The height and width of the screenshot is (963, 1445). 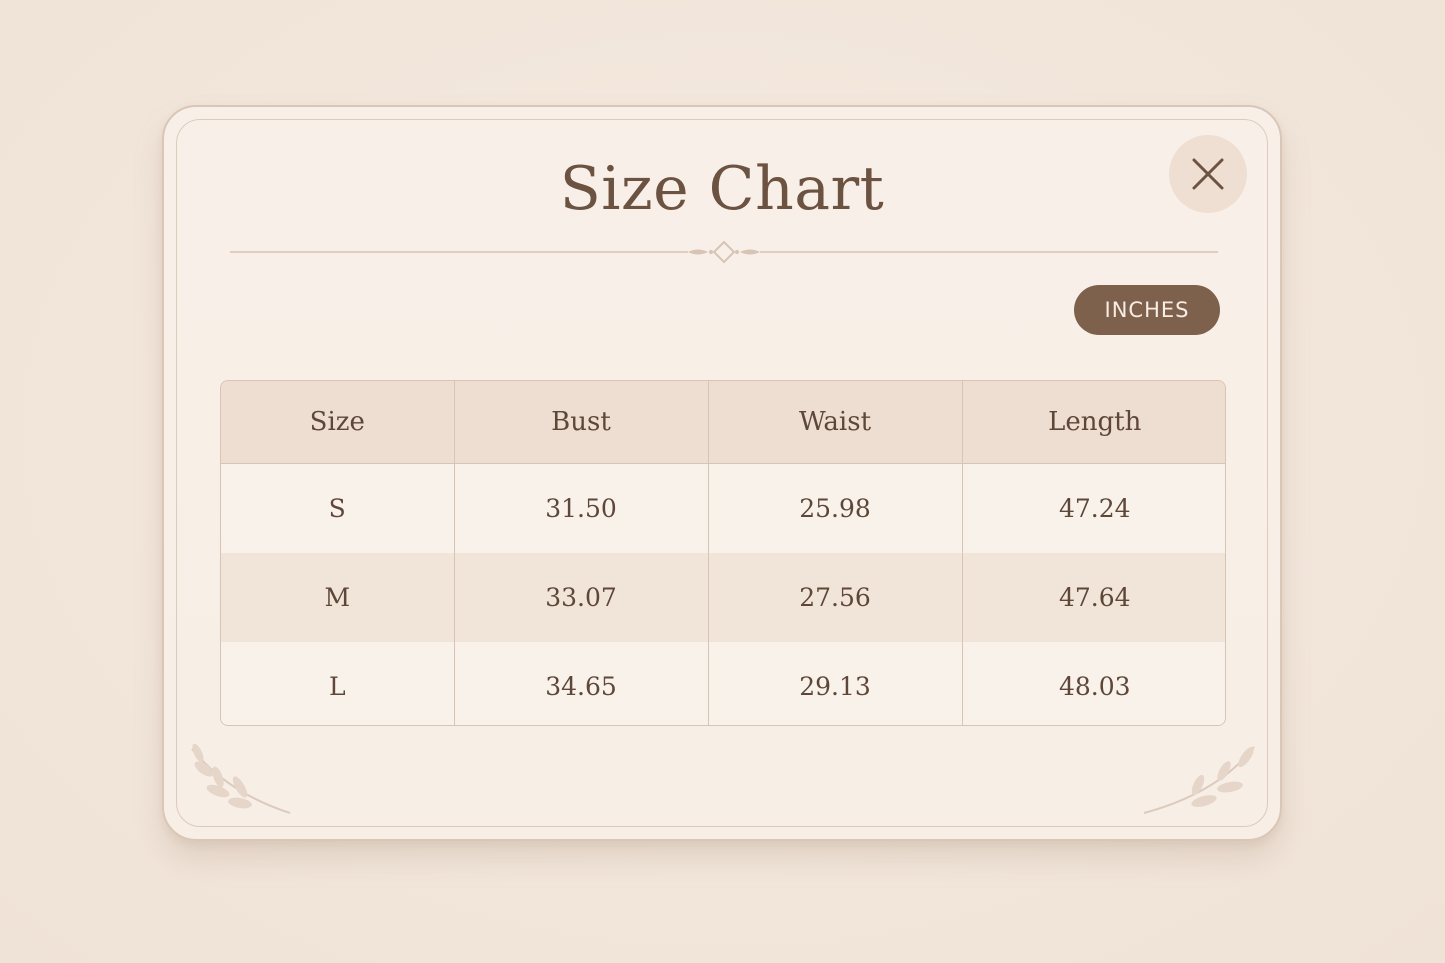 I want to click on column-header-length: Length, so click(x=1093, y=422).